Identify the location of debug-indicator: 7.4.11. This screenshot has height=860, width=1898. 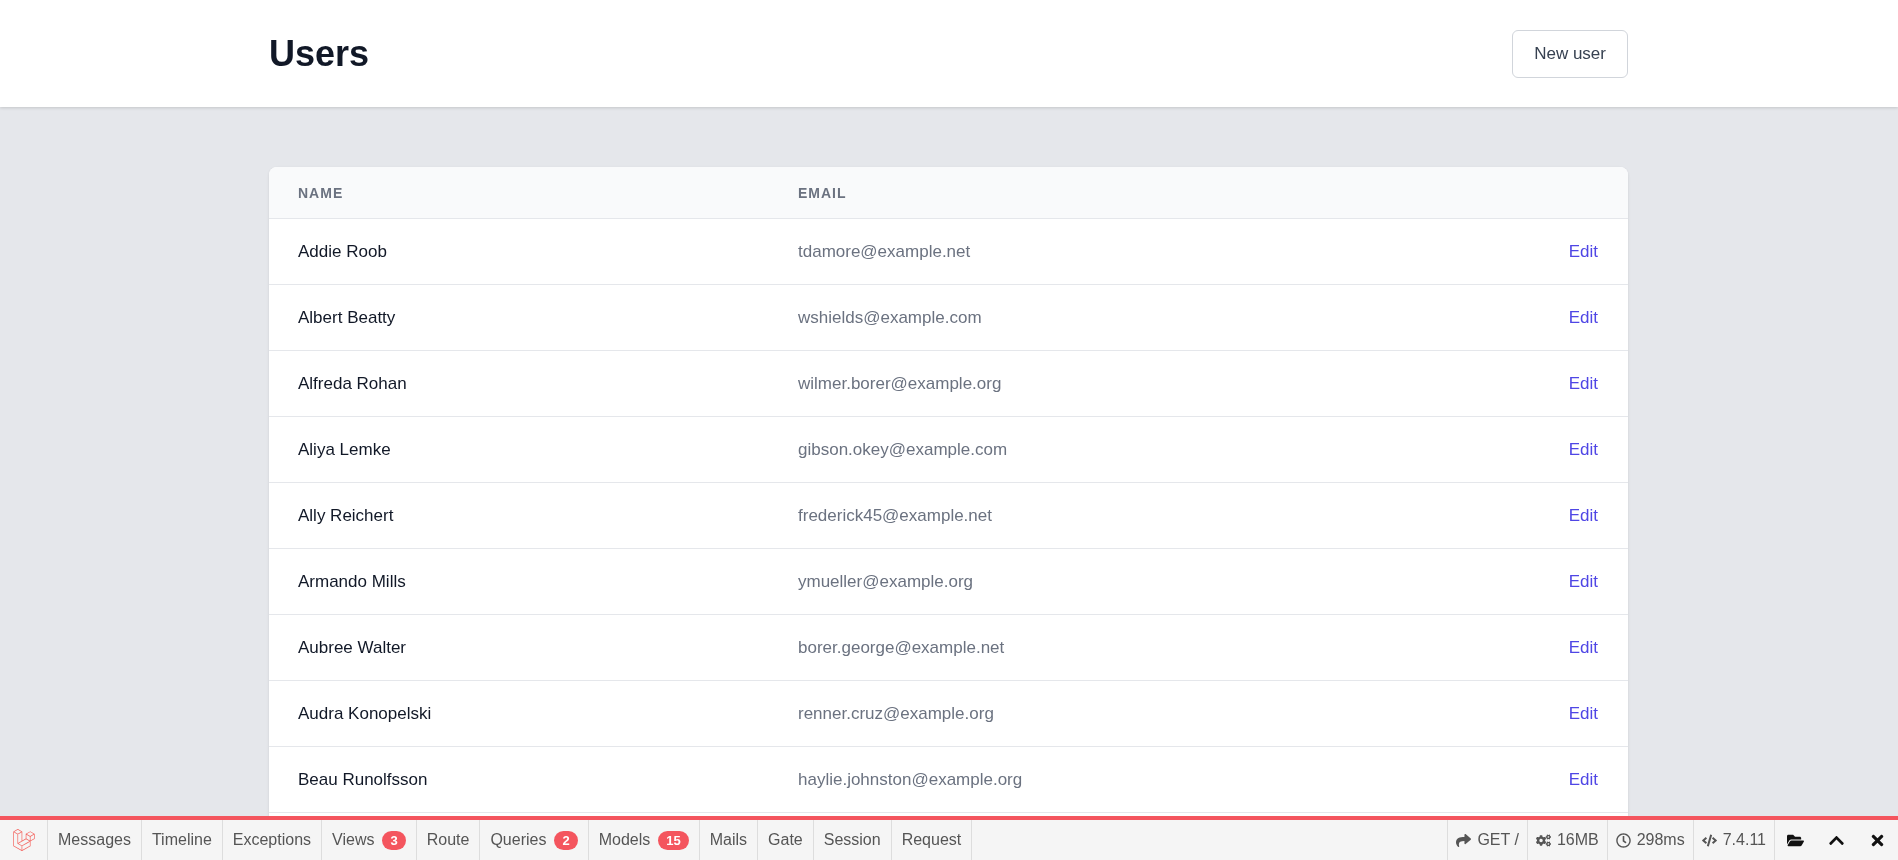
(1744, 840).